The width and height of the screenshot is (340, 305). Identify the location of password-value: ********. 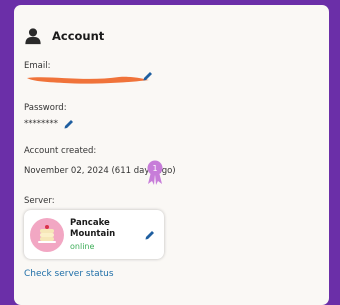
(41, 124).